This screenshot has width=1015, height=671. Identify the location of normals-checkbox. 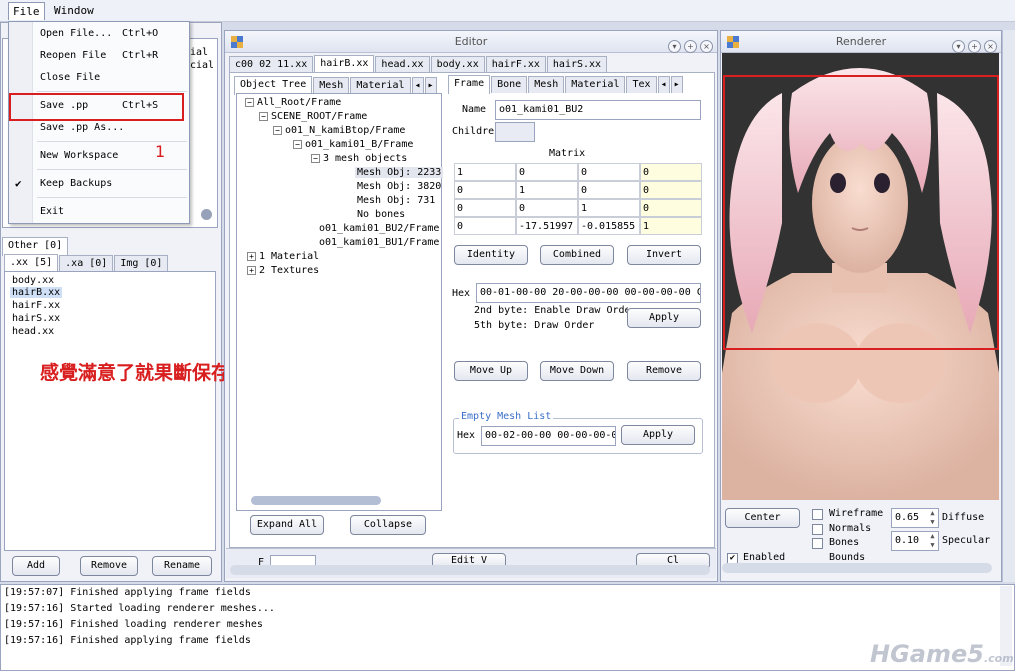
(817, 529).